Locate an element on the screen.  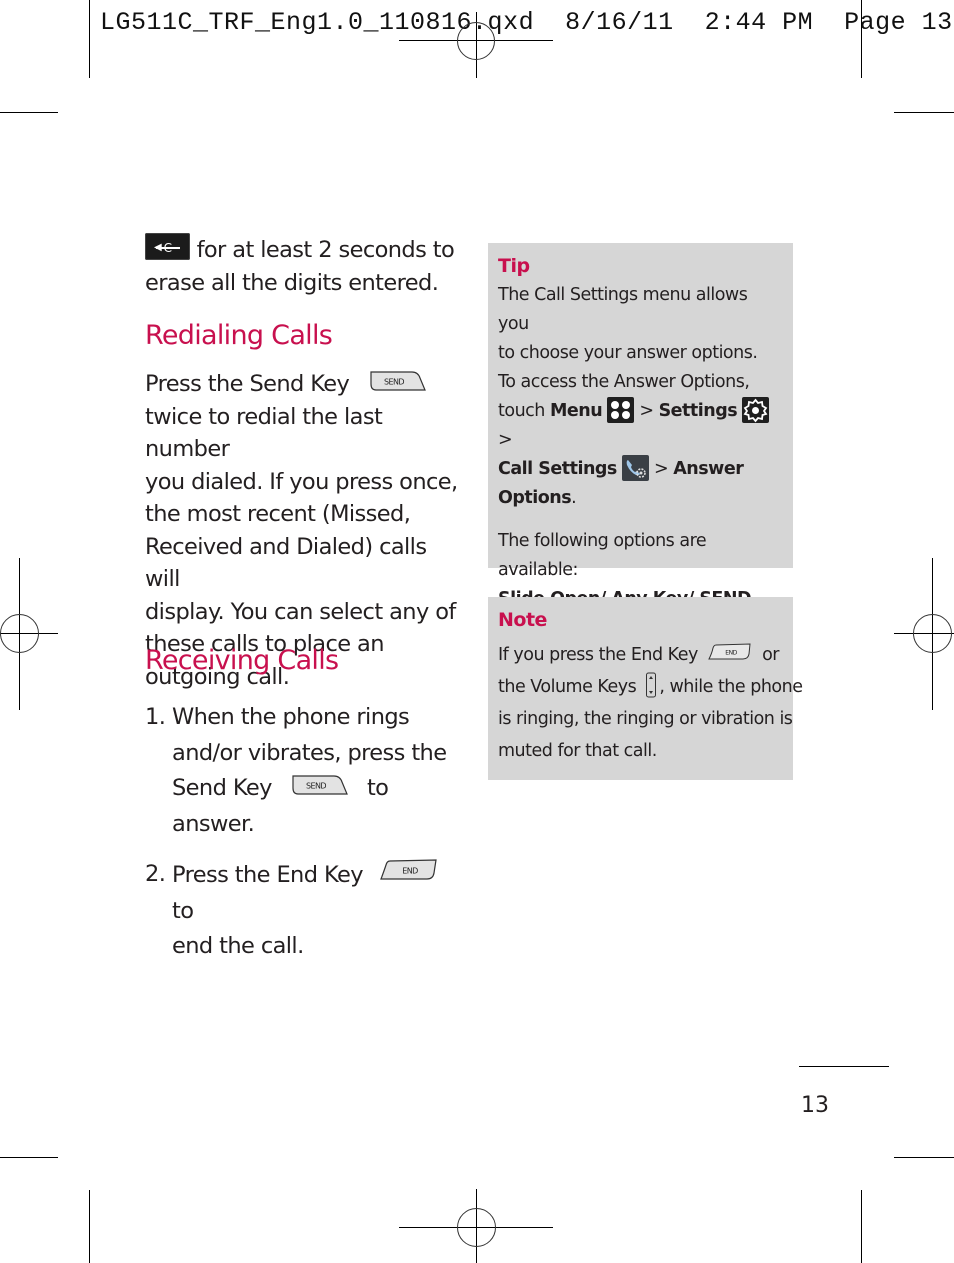
tip-title: Tip is located at coordinates (514, 266).